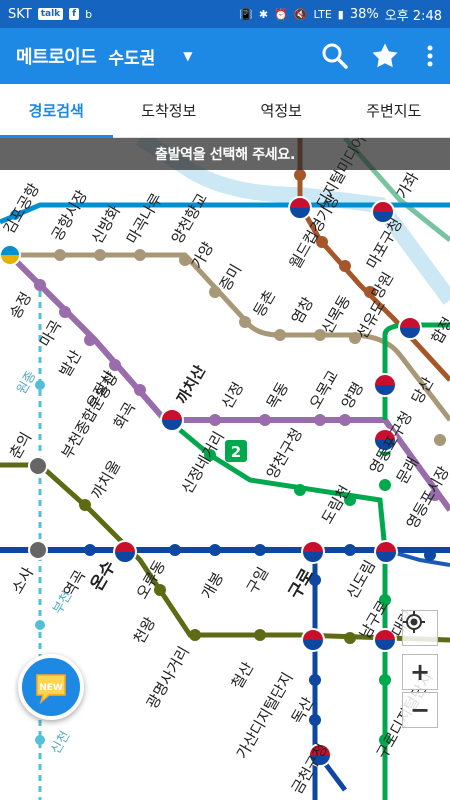  I want to click on search-button, so click(335, 56).